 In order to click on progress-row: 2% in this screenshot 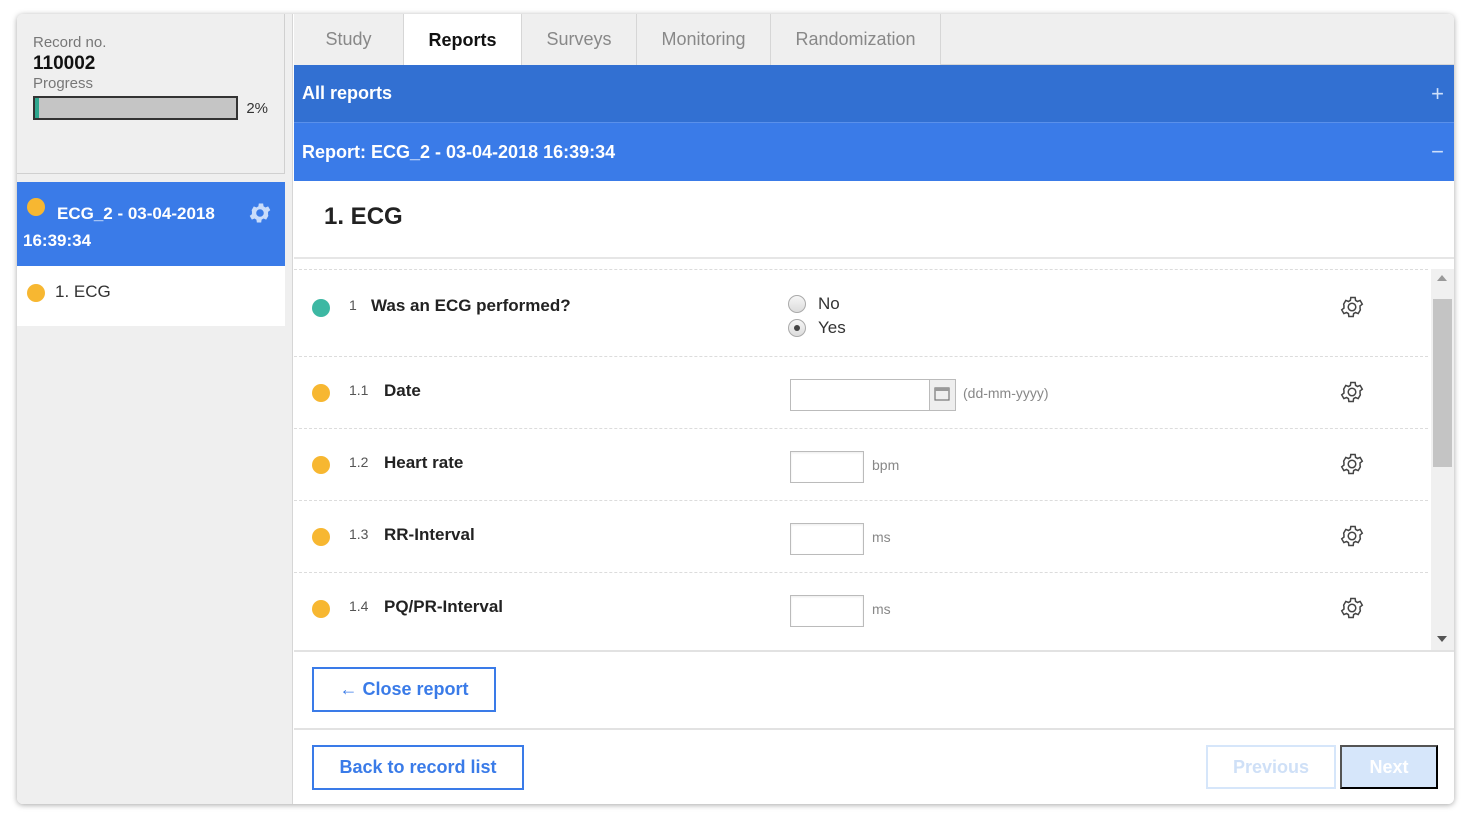, I will do `click(150, 108)`.